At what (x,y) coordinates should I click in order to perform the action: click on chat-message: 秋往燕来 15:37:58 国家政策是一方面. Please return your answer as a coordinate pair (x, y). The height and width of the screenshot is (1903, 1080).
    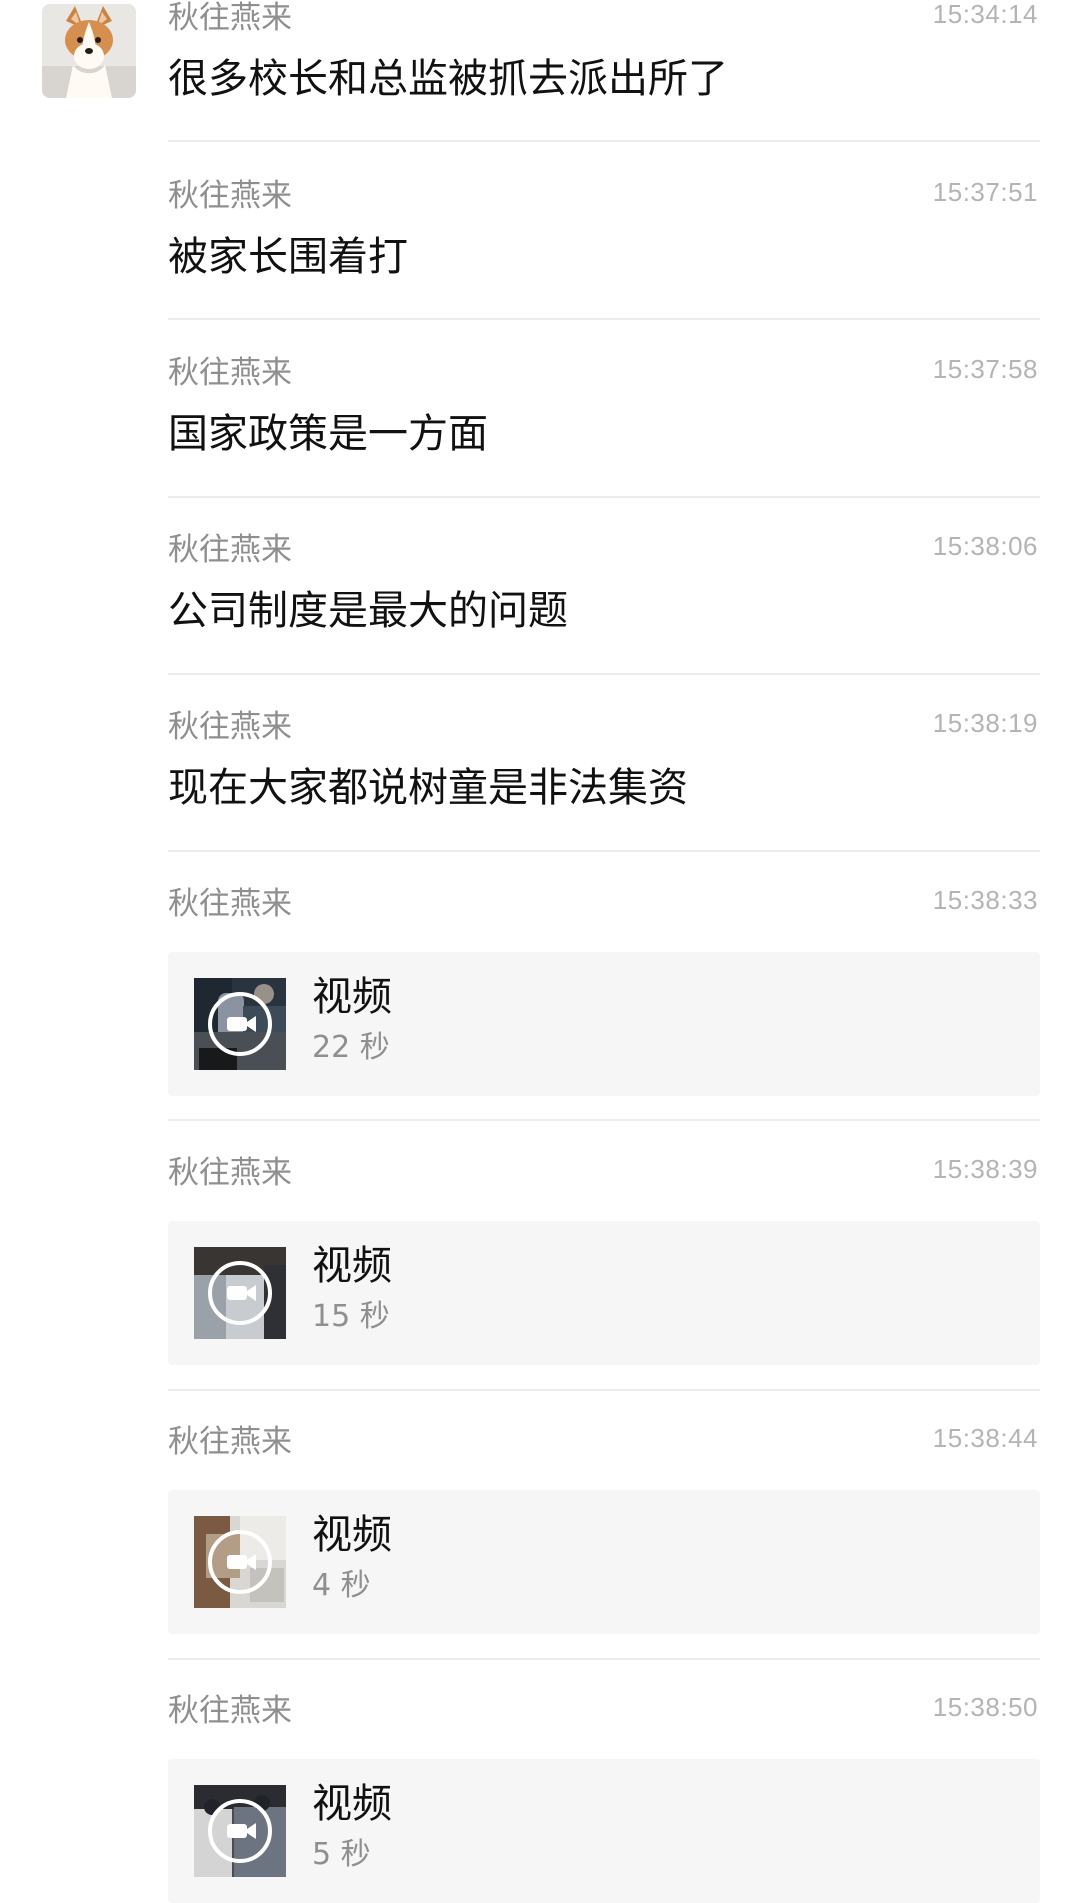
    Looking at the image, I should click on (604, 414).